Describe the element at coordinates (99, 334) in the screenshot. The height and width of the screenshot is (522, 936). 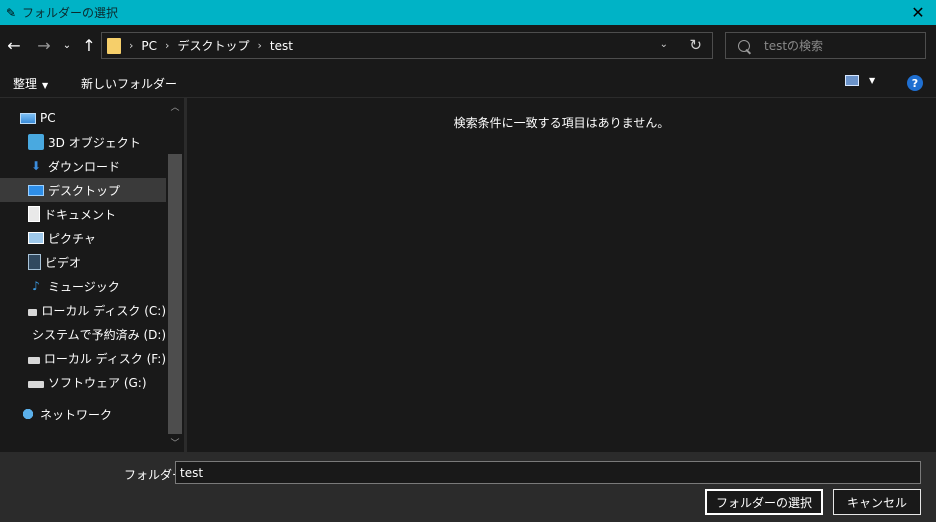
I see `sidebar-item-label: システムで予約済み (D:)` at that location.